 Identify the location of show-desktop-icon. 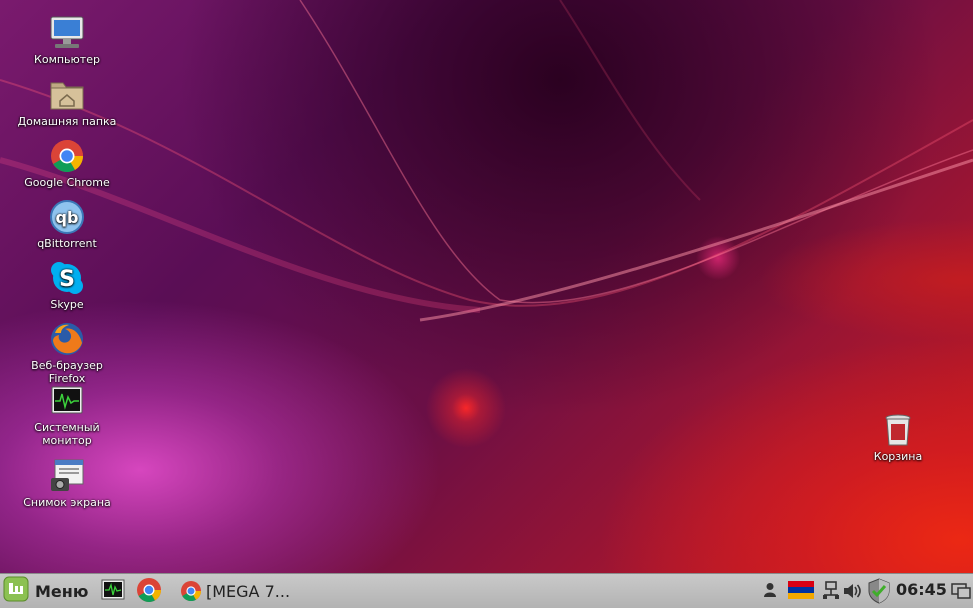
(961, 593).